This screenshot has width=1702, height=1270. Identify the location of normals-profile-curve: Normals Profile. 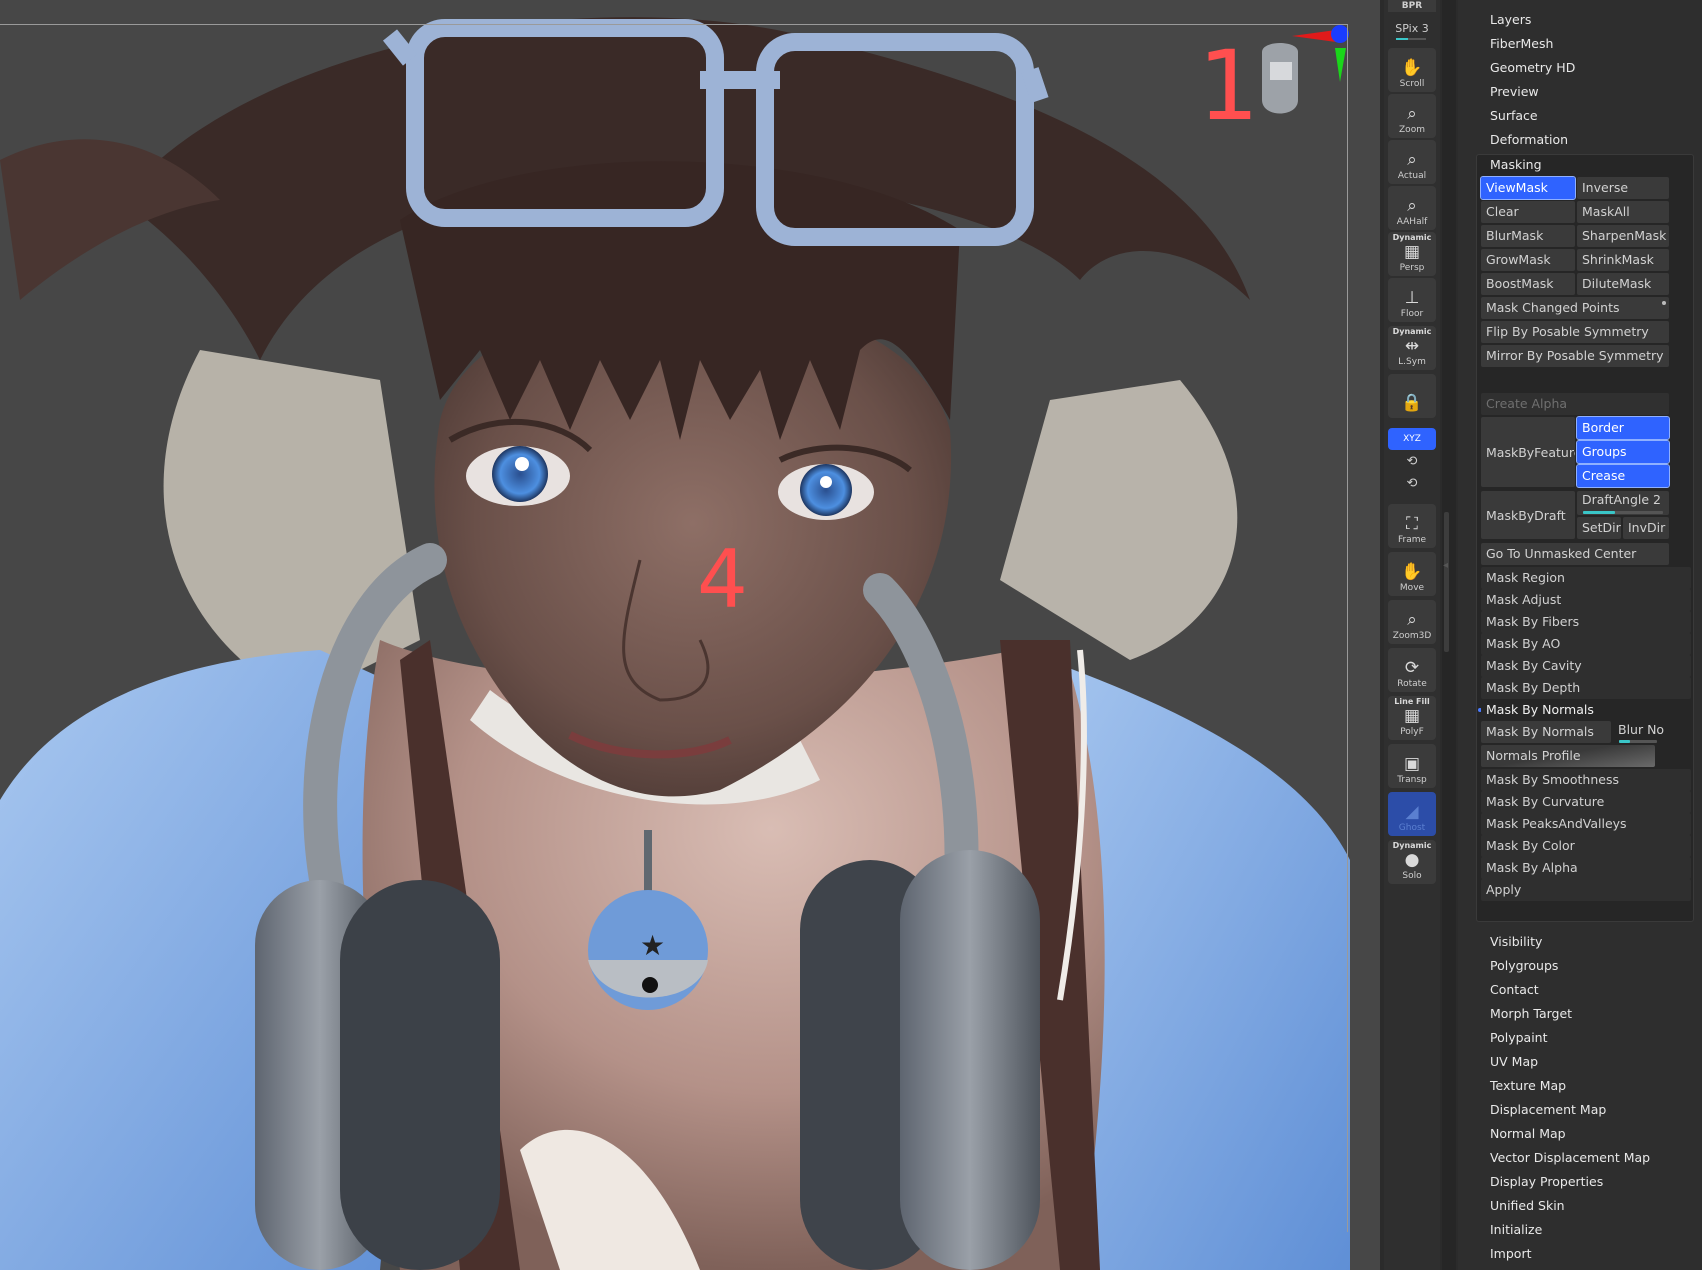
(1568, 756).